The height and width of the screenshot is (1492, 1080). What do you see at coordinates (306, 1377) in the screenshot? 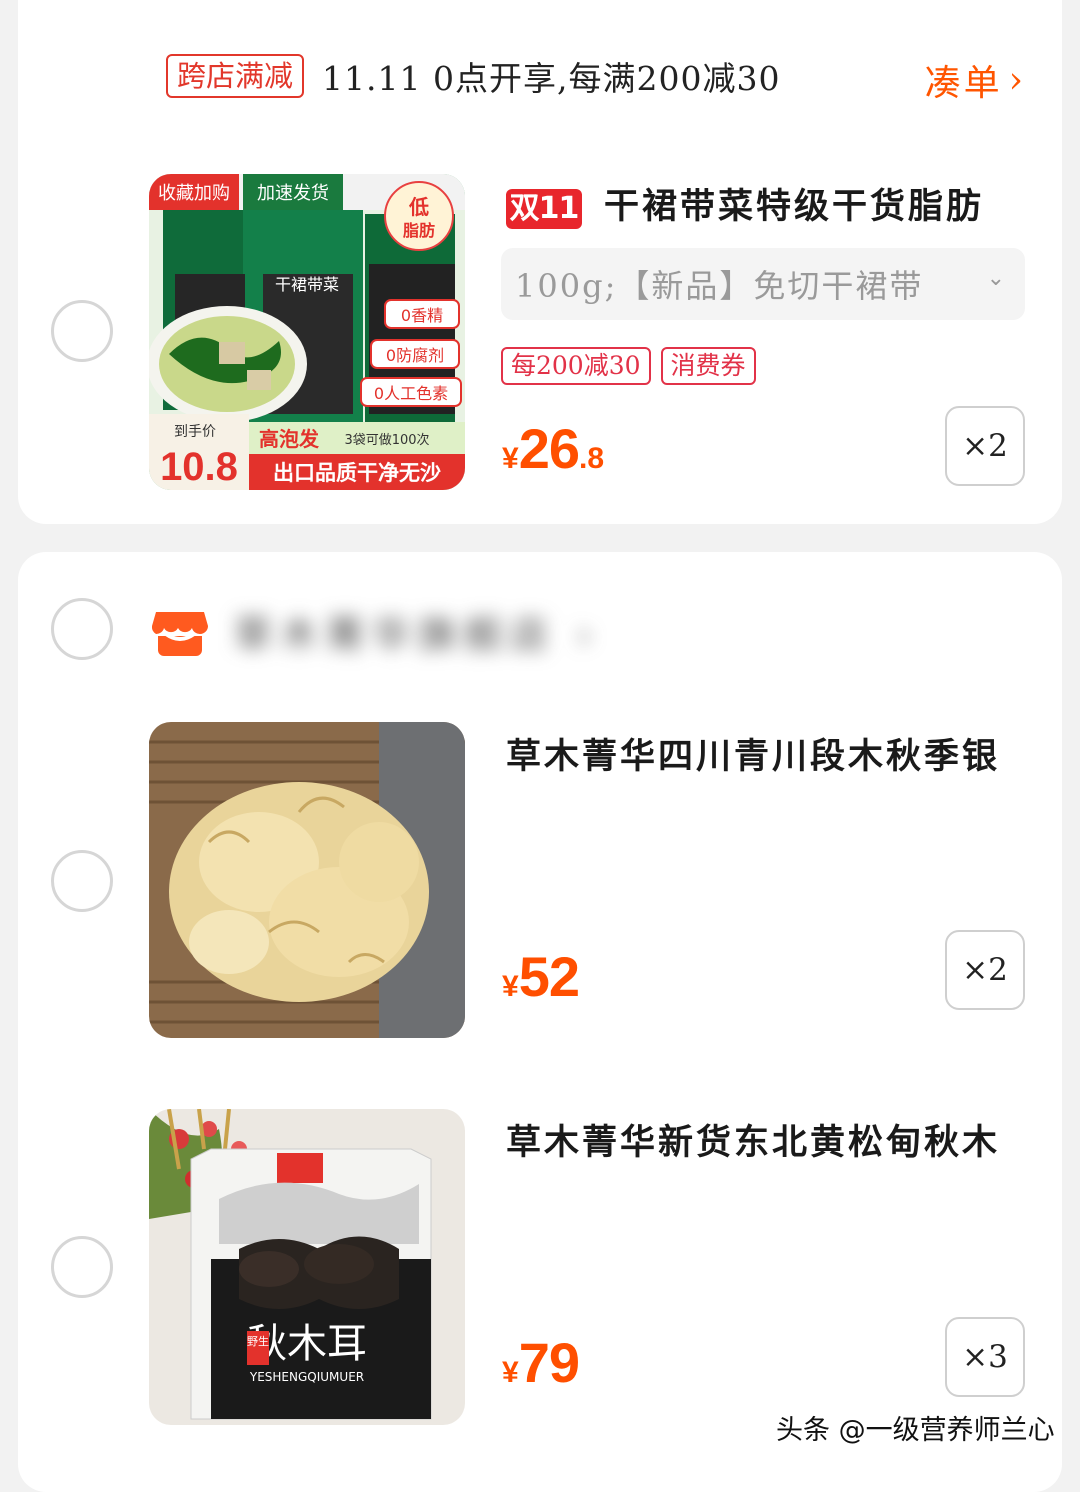
I see `image-pinyin: YESHENGQIUMUER` at bounding box center [306, 1377].